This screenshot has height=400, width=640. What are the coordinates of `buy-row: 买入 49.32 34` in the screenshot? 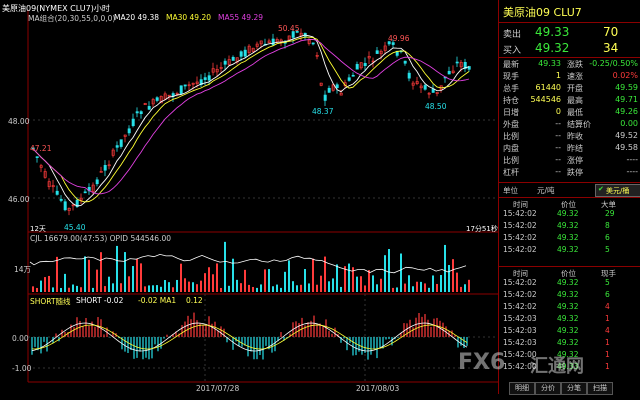 It's located at (569, 48).